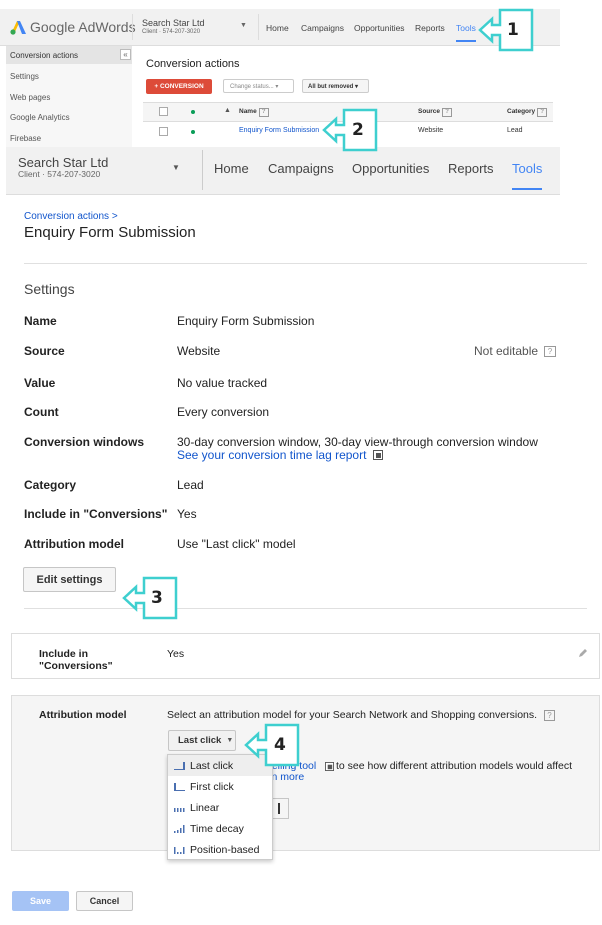 This screenshot has height=925, width=602. Describe the element at coordinates (179, 829) in the screenshot. I see `time-decay-icon` at that location.